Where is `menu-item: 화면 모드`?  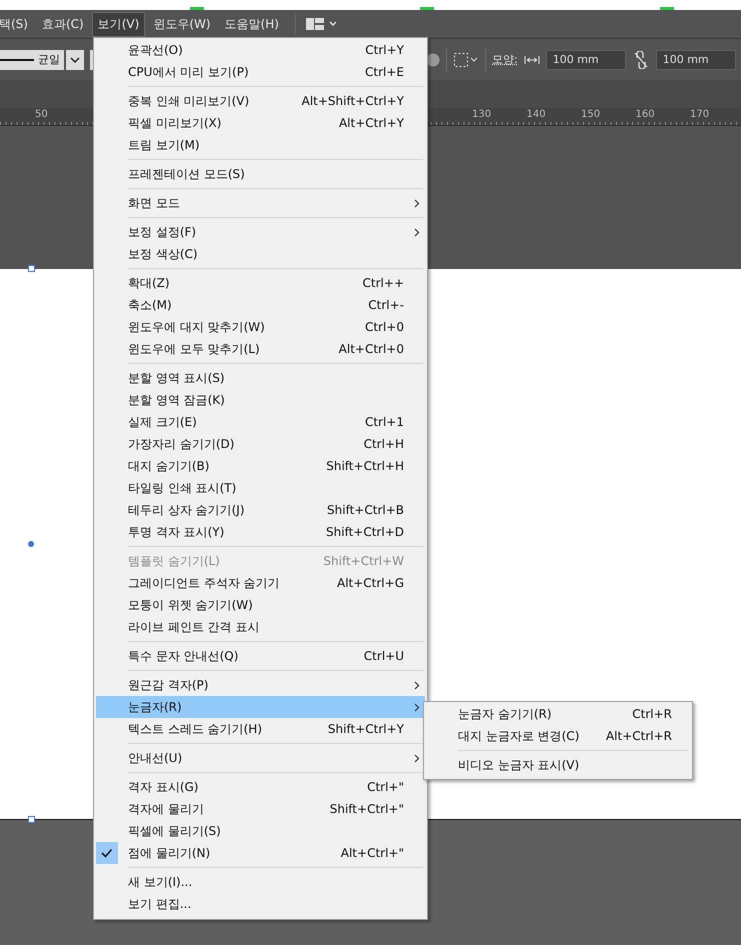
menu-item: 화면 모드 is located at coordinates (260, 203).